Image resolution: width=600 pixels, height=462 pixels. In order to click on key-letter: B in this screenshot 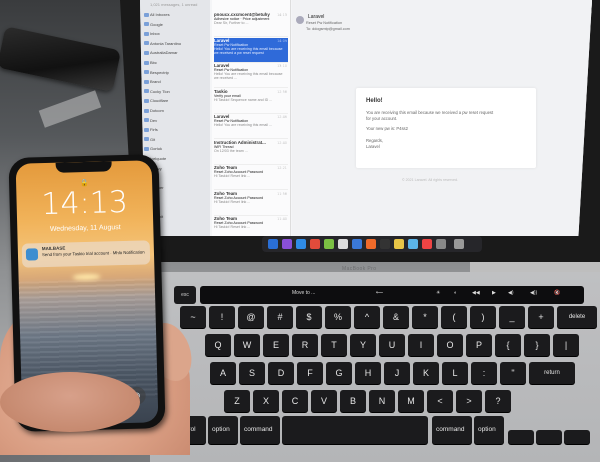, I will do `click(353, 401)`.